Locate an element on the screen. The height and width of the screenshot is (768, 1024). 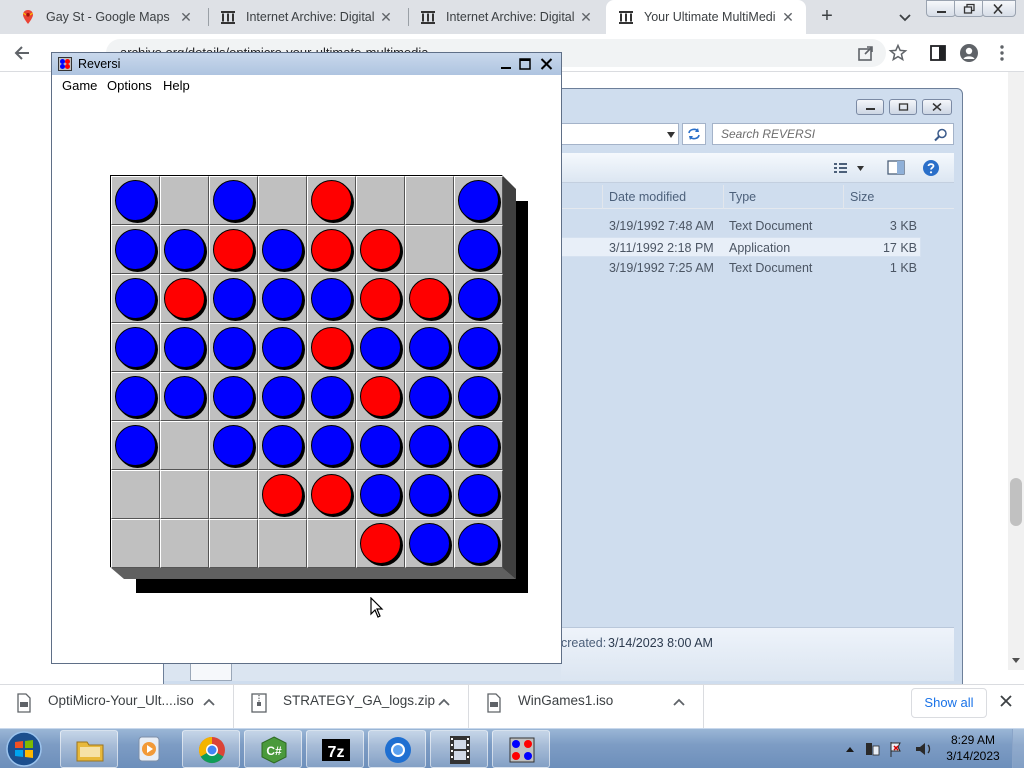
help-icon is located at coordinates (931, 168).